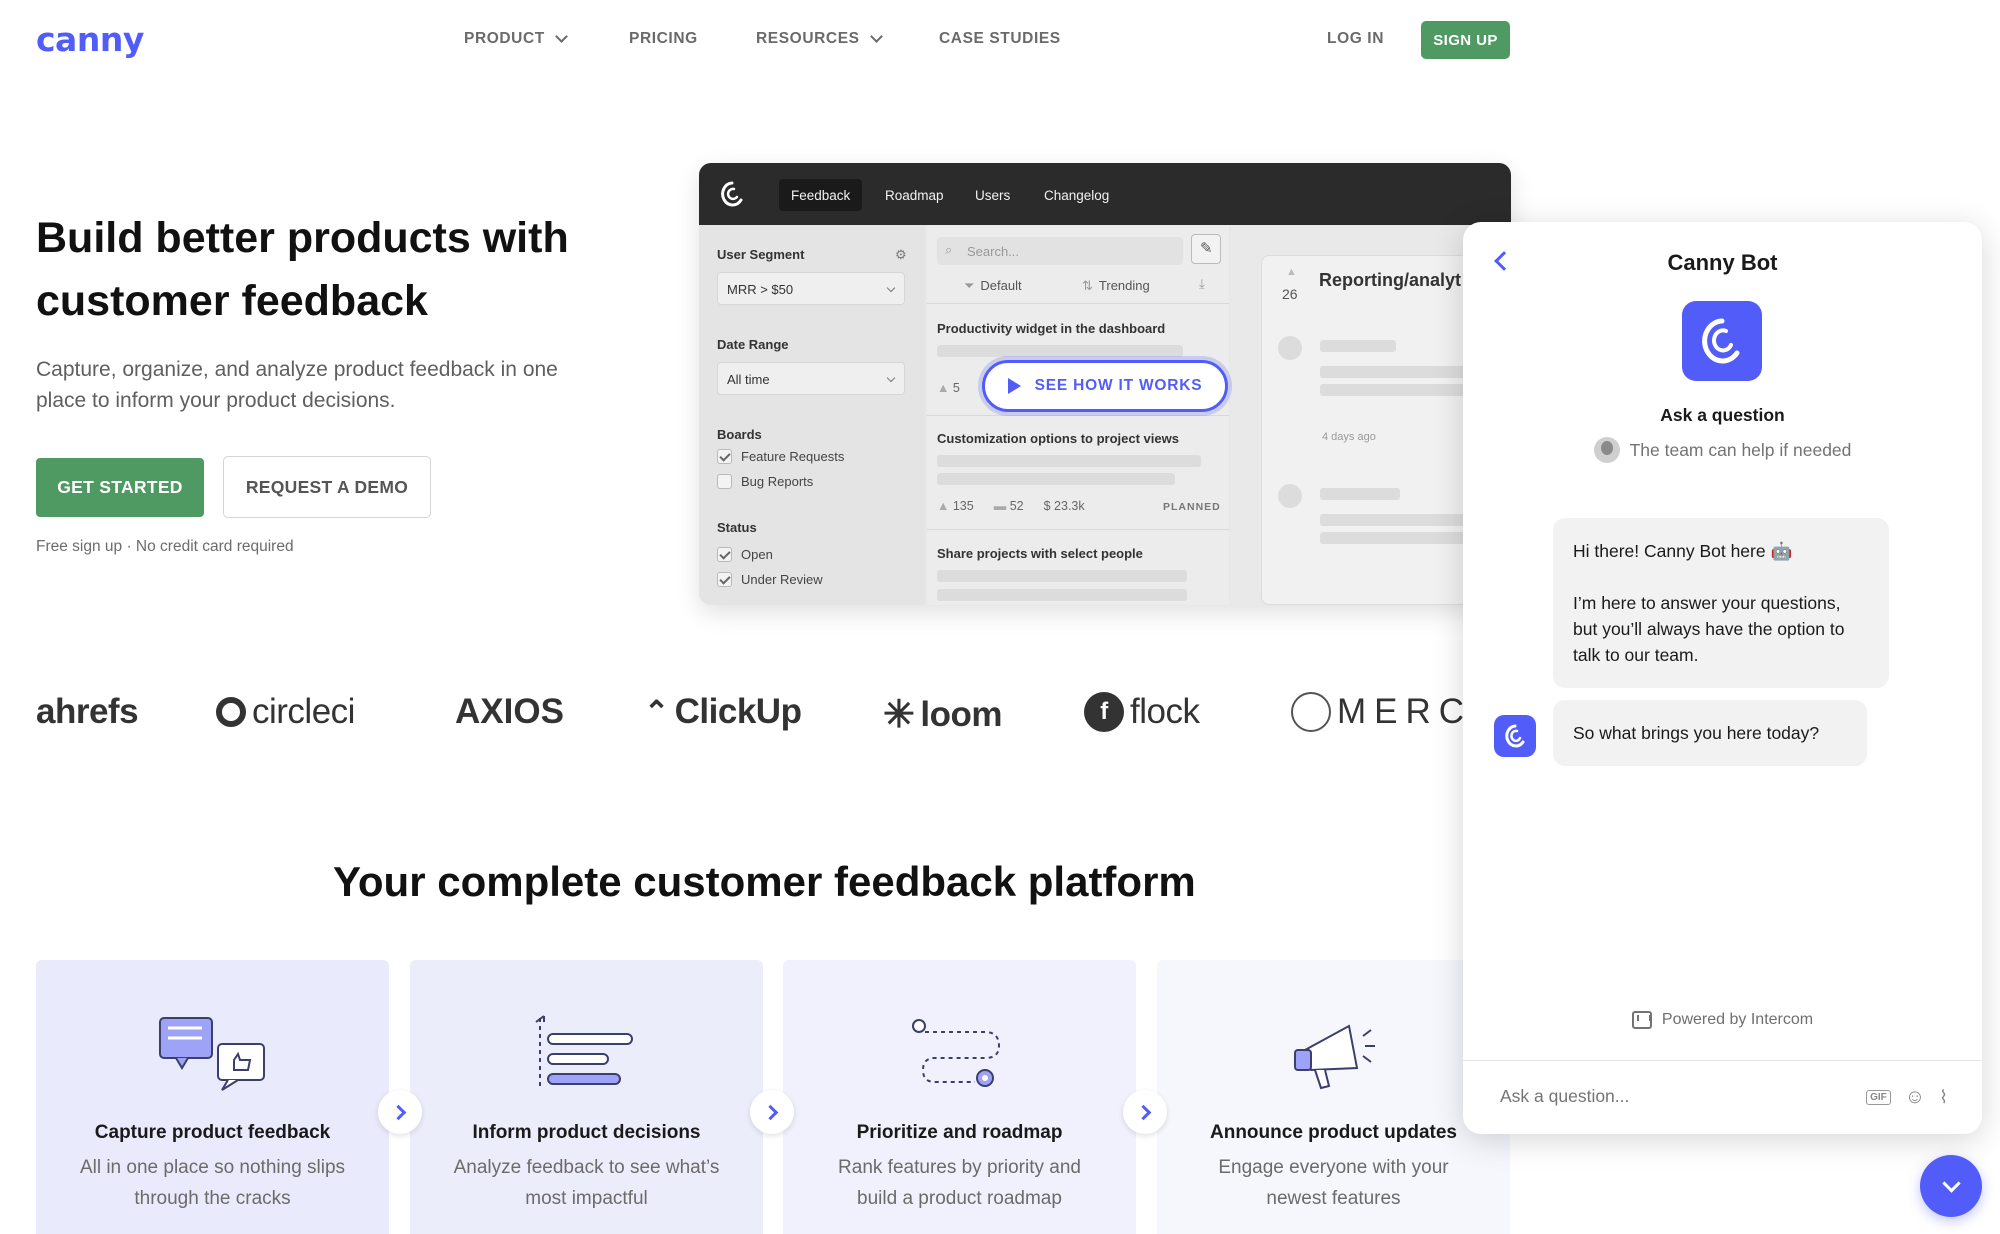 The height and width of the screenshot is (1234, 2000). Describe the element at coordinates (303, 711) in the screenshot. I see `logo-circleci-text: circleci` at that location.